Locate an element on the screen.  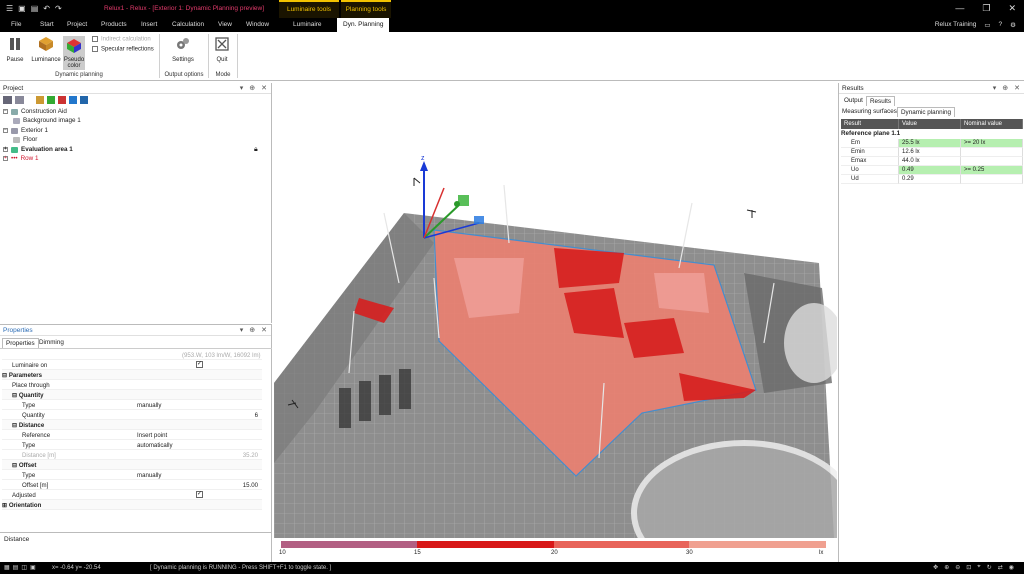
section-quantity: ⊟ Quantity is located at coordinates (132, 395).